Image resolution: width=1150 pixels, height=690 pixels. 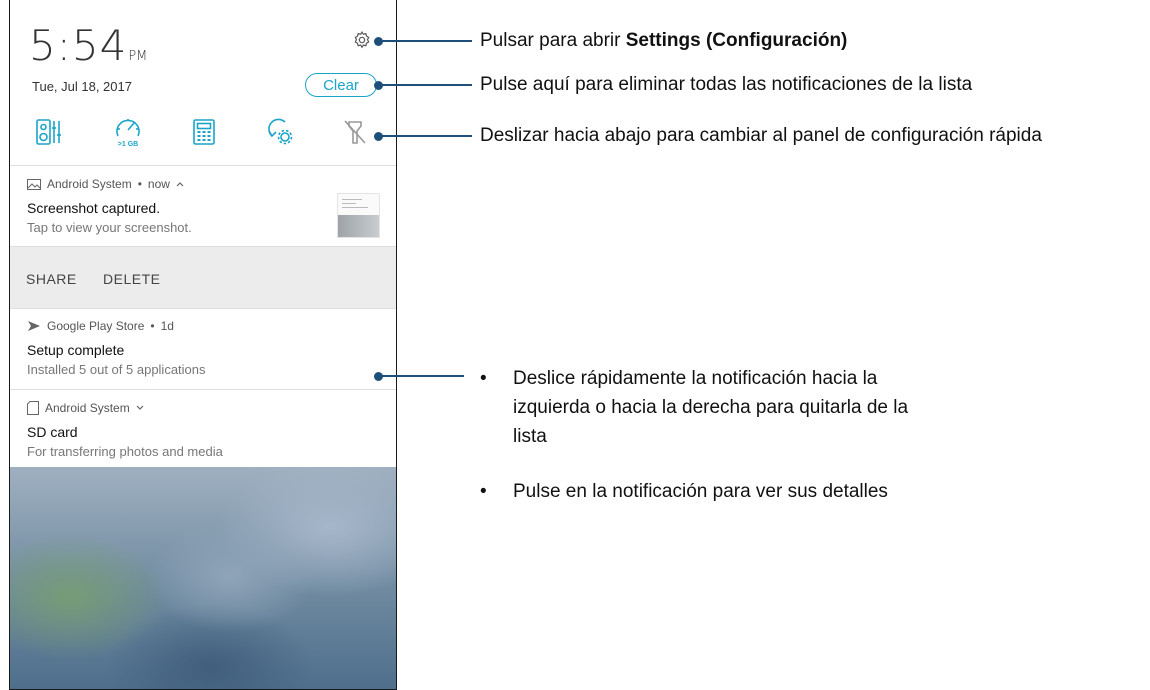 I want to click on play-store-icon, so click(x=34, y=326).